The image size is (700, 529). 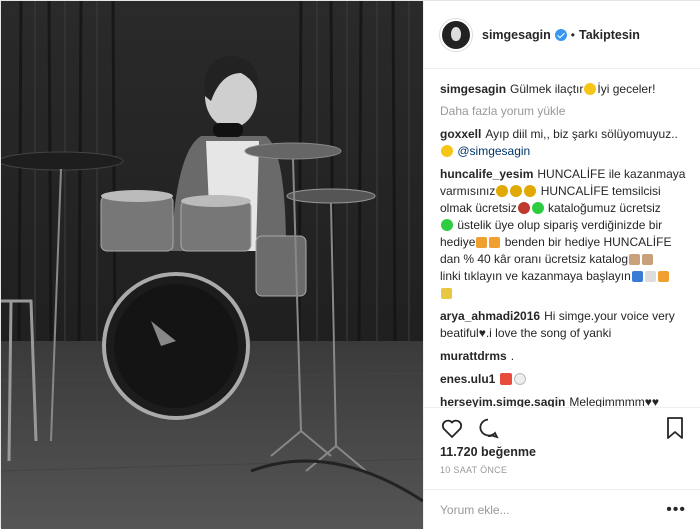 I want to click on black-heart-emoji-icon: ♥, so click(x=482, y=333).